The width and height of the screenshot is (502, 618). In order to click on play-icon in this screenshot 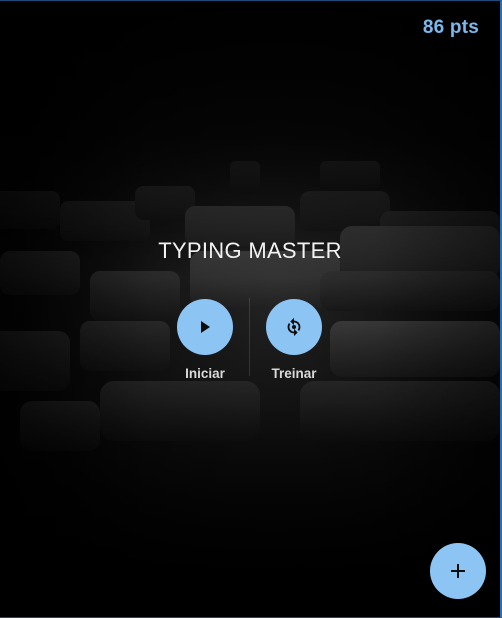, I will do `click(205, 327)`.